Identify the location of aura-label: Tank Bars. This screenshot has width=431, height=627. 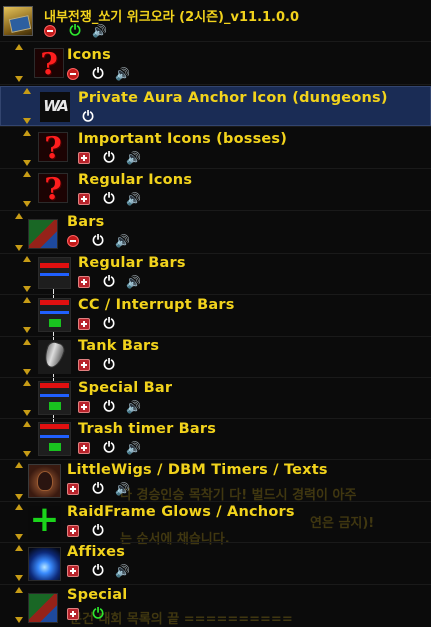
(119, 346).